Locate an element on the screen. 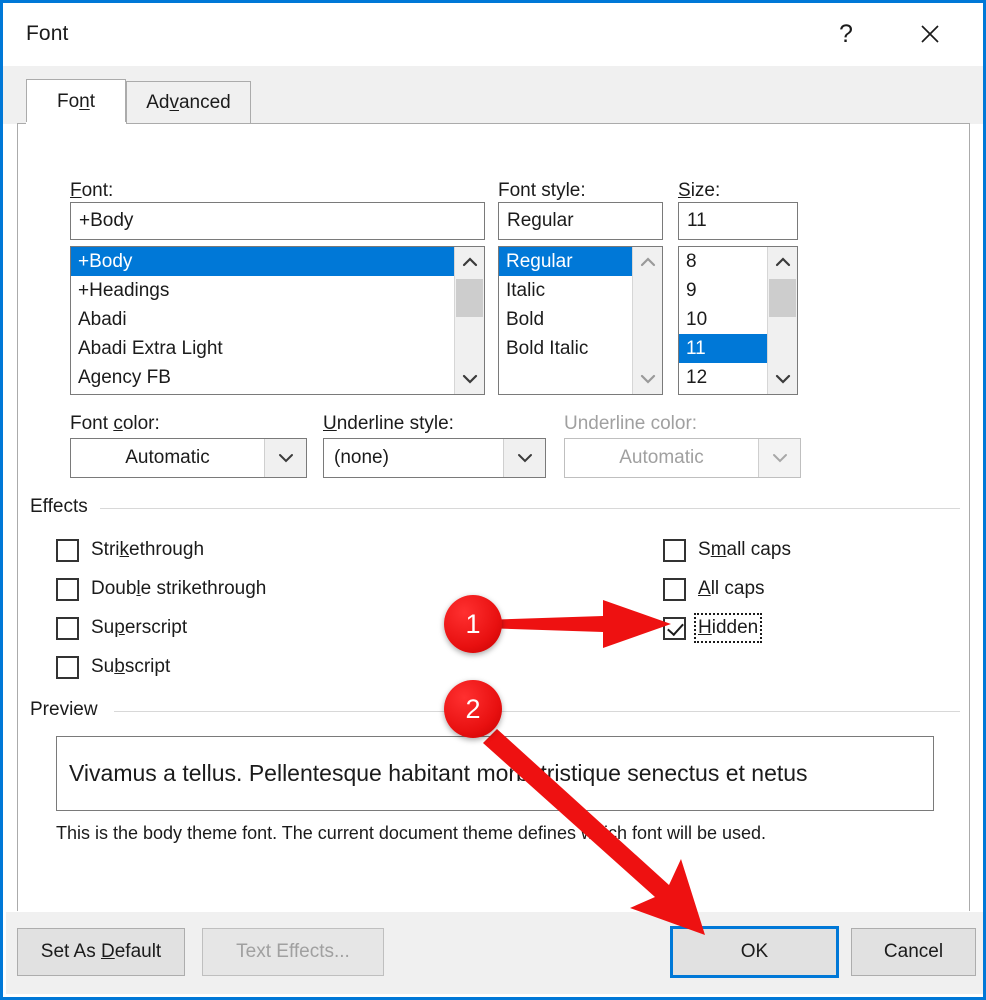  annotation-badge-2-number: 2 is located at coordinates (473, 708).